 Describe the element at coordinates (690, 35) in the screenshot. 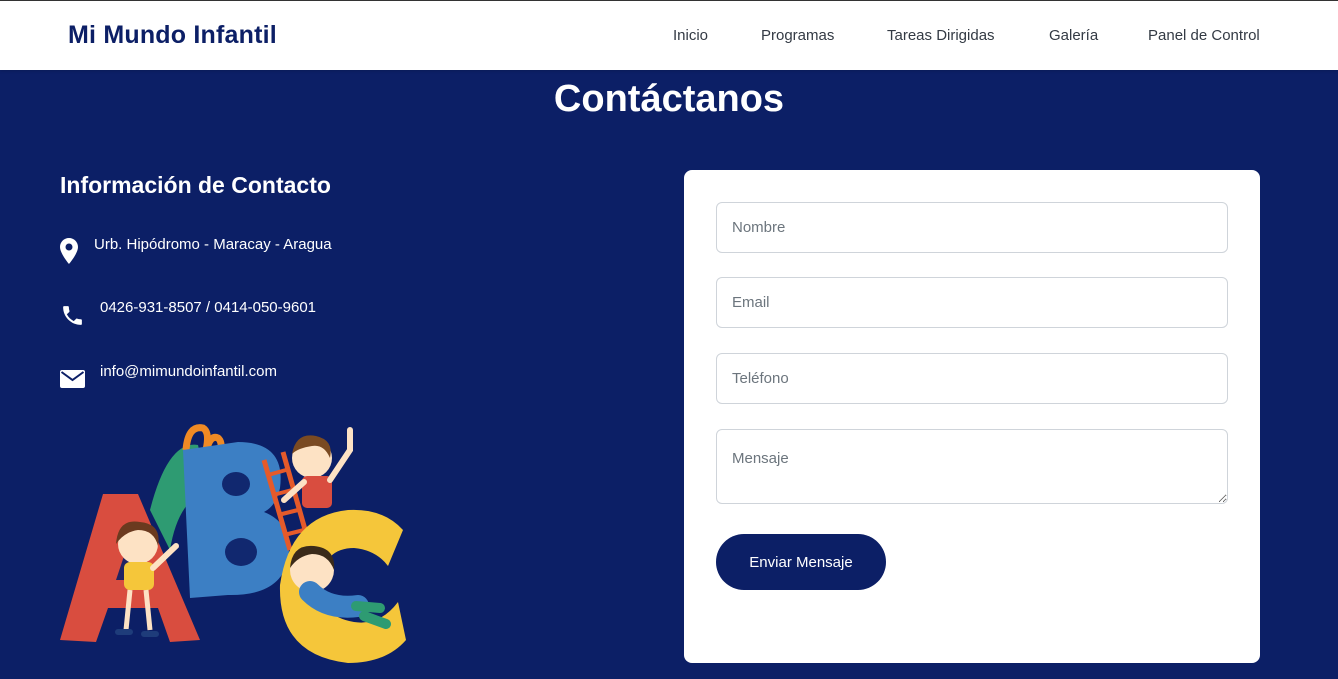

I see `nav-link-inicio: Inicio` at that location.